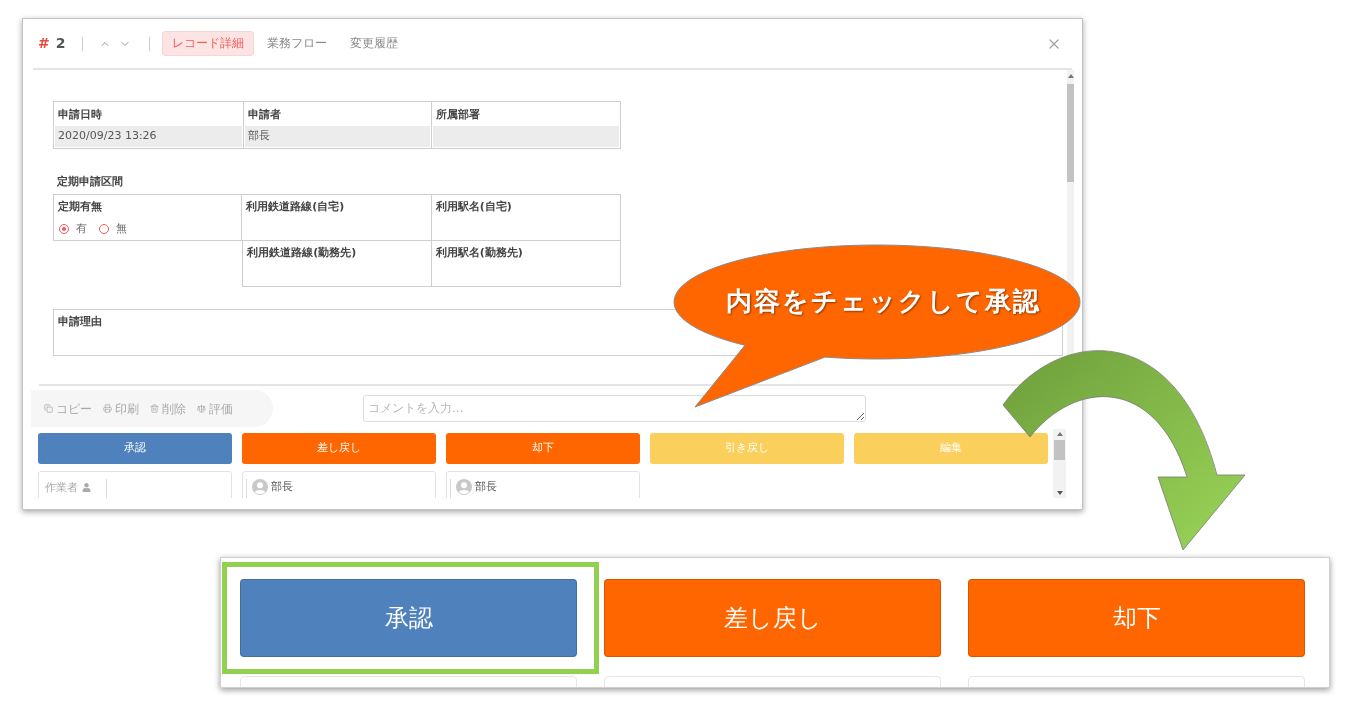  What do you see at coordinates (48, 408) in the screenshot?
I see `copy-icon` at bounding box center [48, 408].